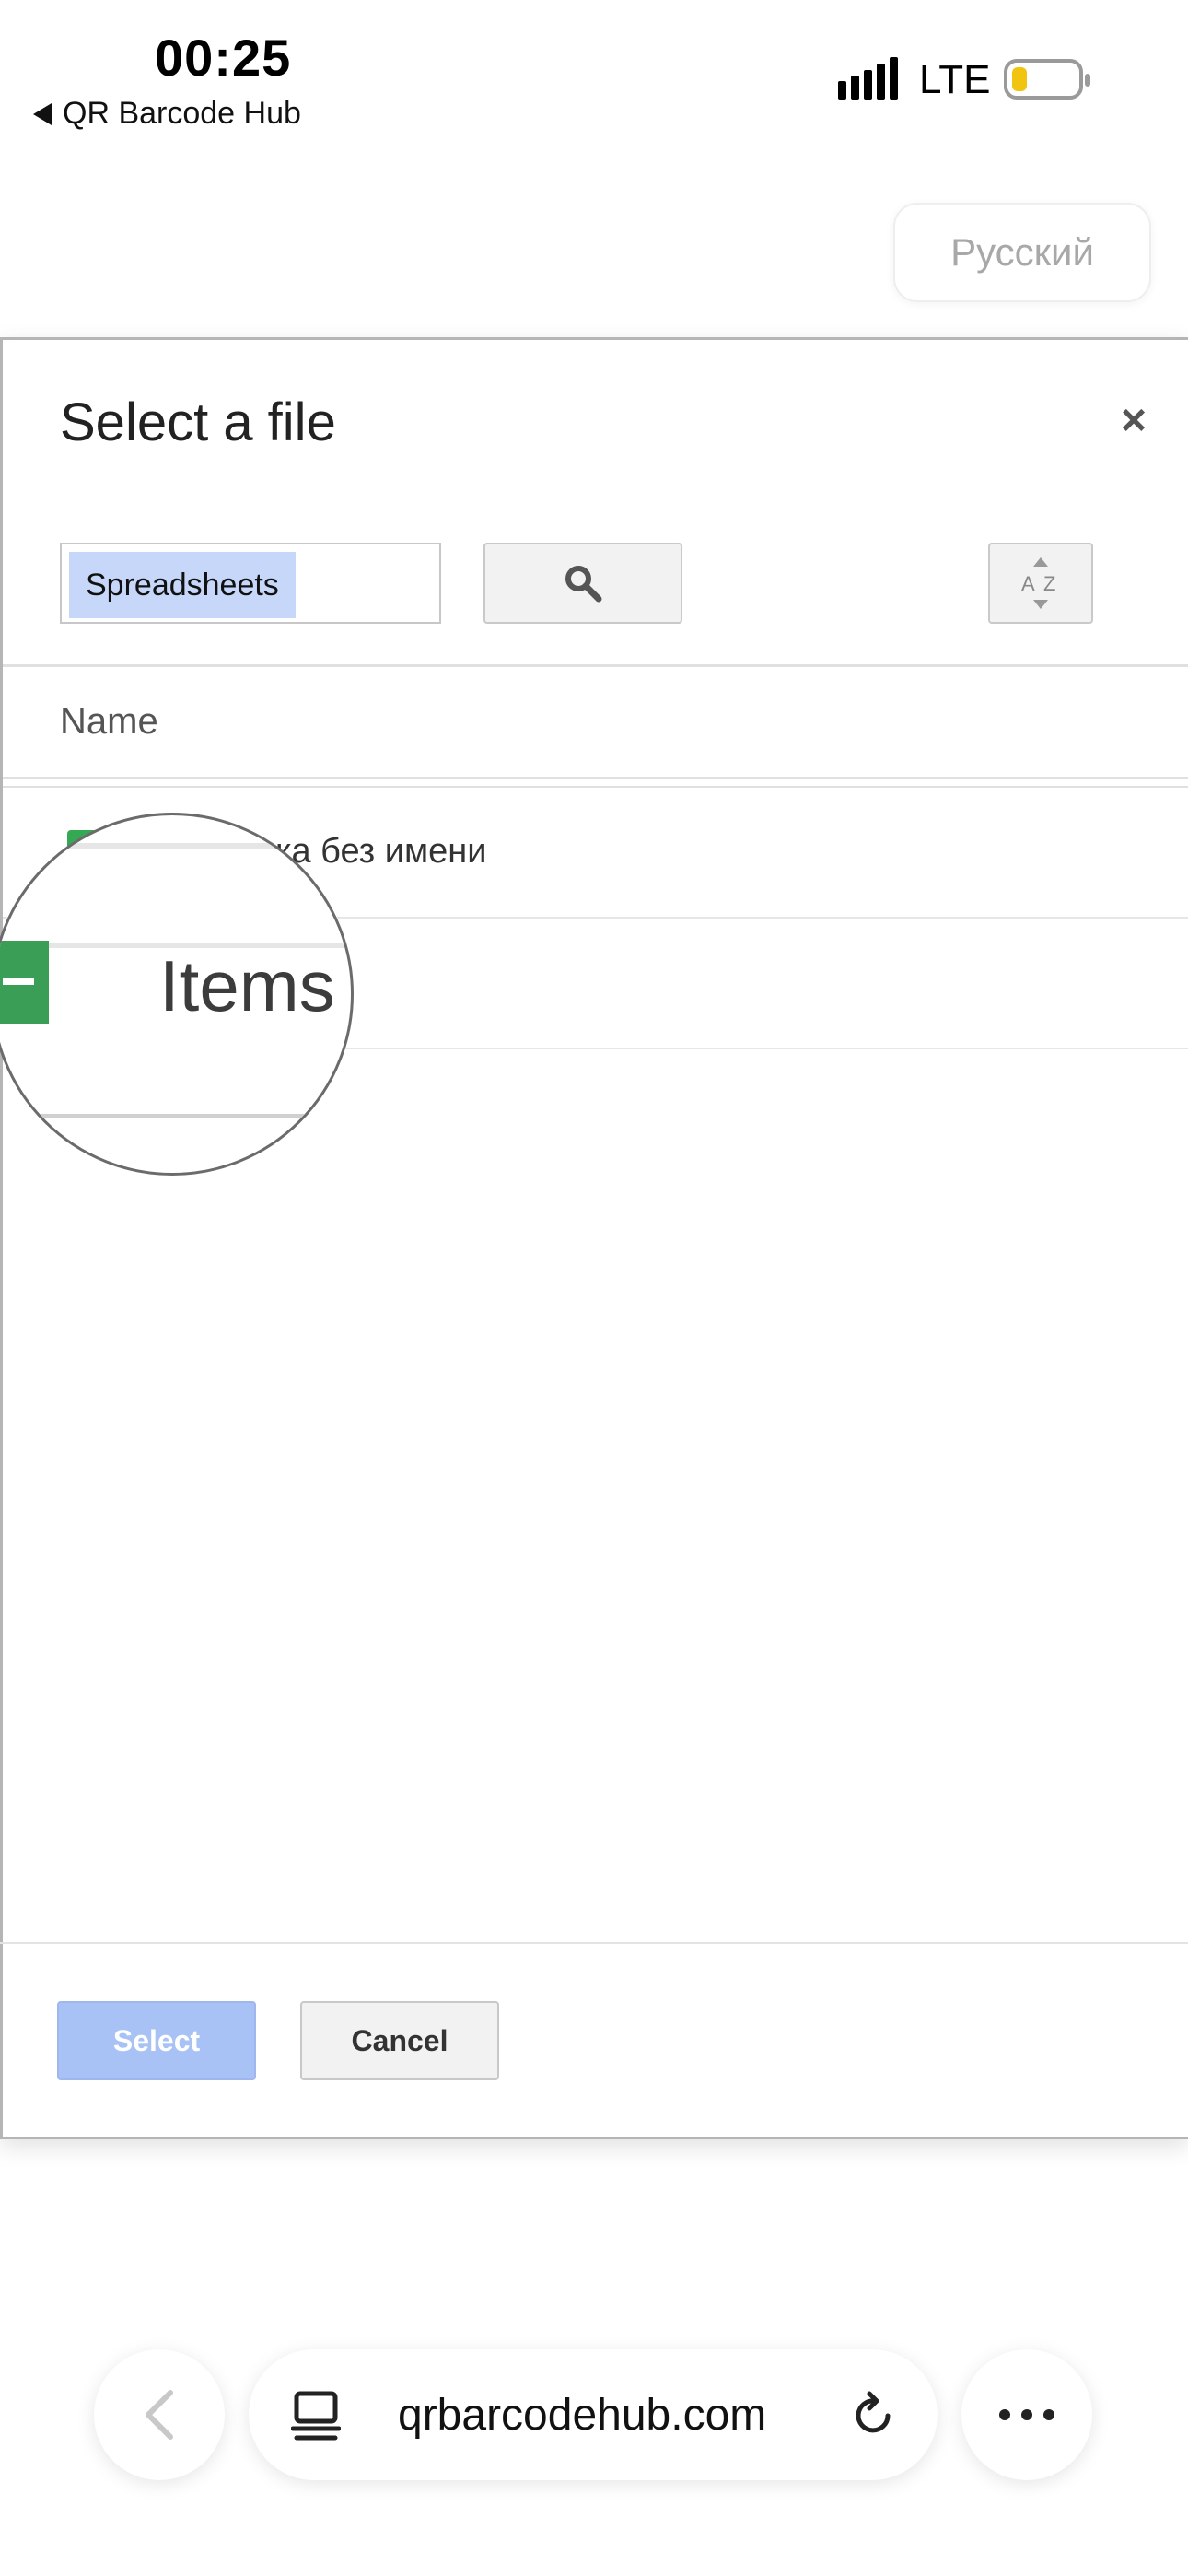 The image size is (1188, 2576). I want to click on search-button, so click(582, 583).